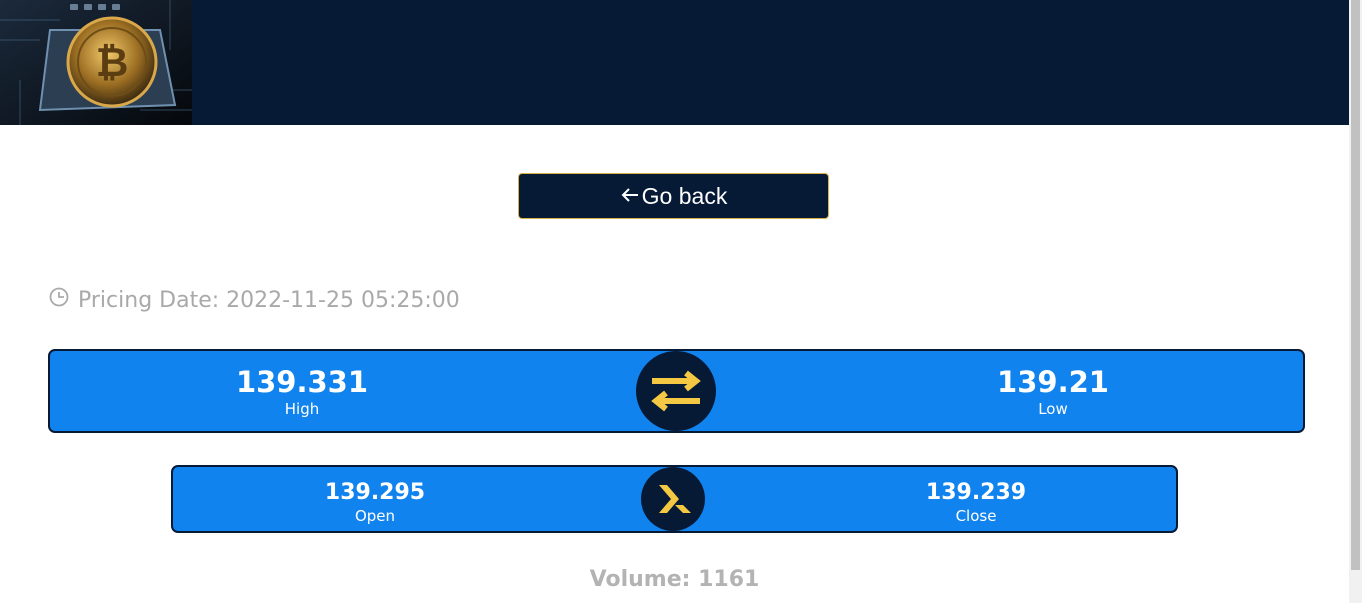 The image size is (1362, 603). I want to click on clock-icon, so click(63, 300).